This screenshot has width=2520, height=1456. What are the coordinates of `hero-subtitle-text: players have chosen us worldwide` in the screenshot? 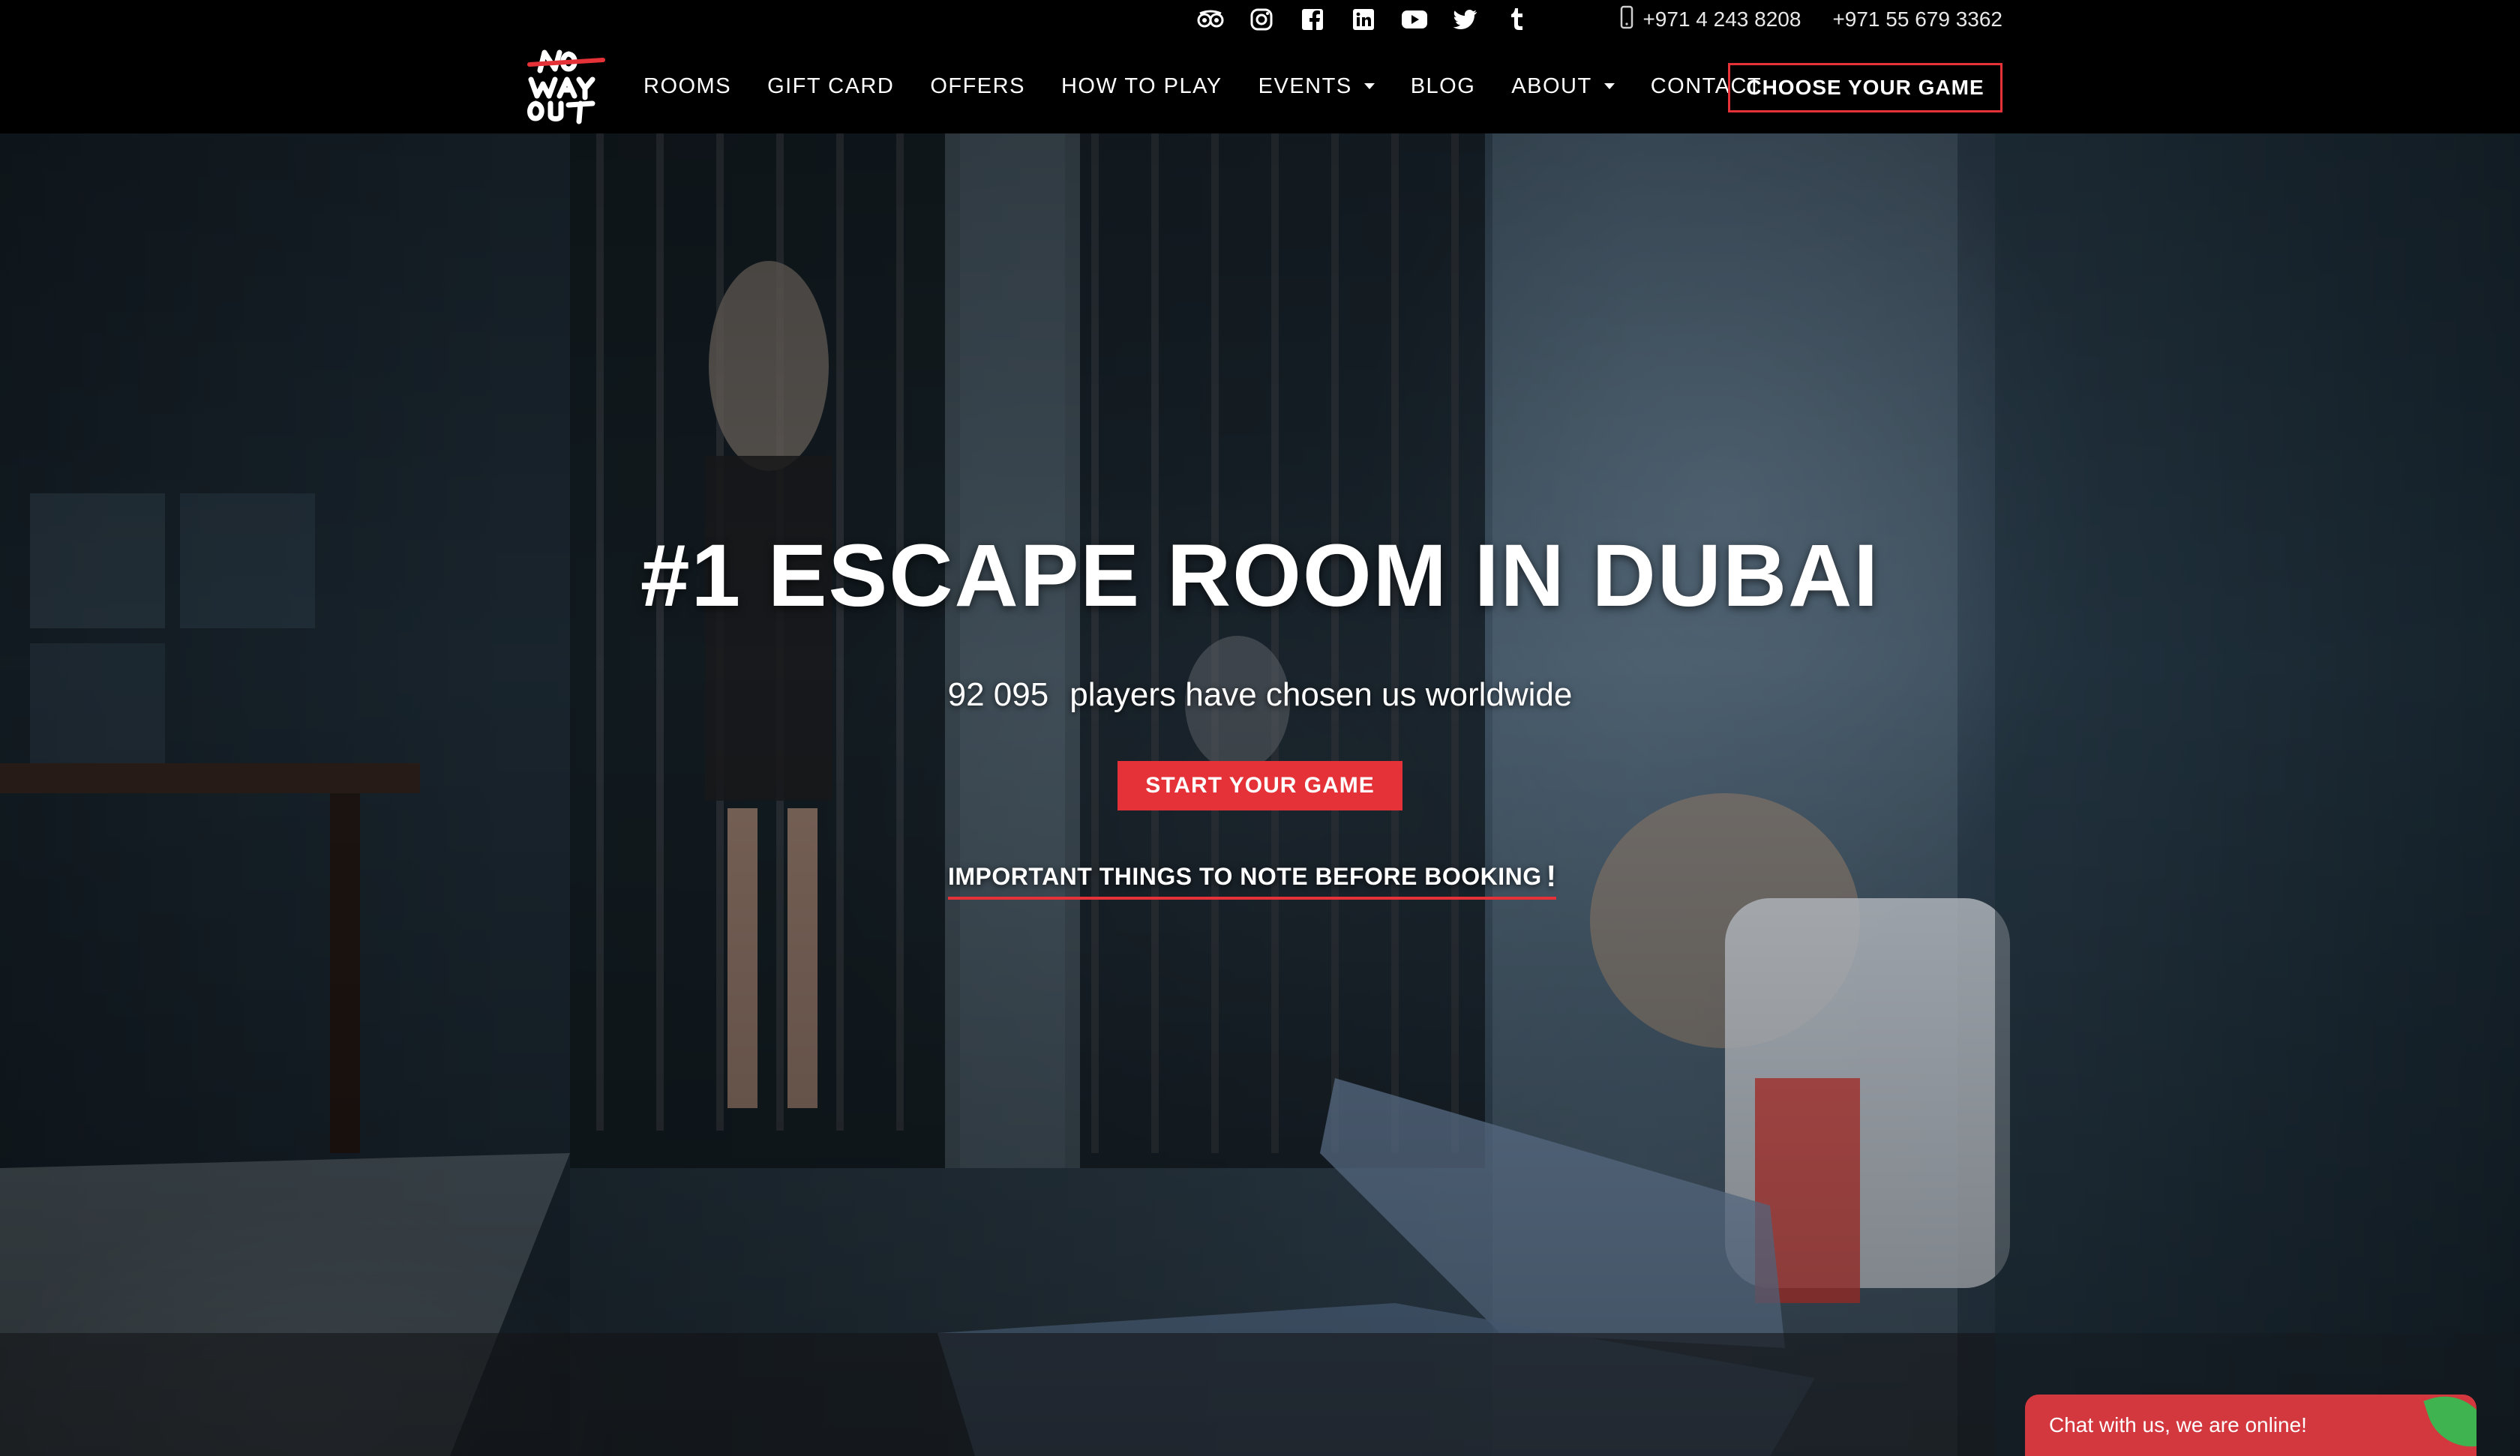 It's located at (1321, 694).